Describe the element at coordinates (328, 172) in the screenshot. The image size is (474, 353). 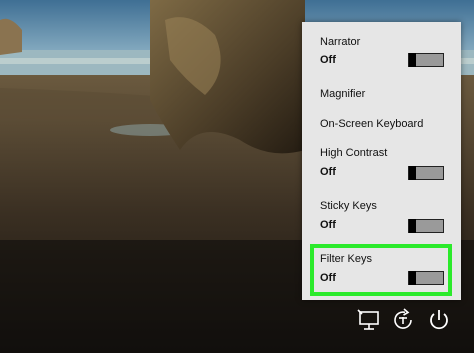
I see `high-contrast-state: Off` at that location.